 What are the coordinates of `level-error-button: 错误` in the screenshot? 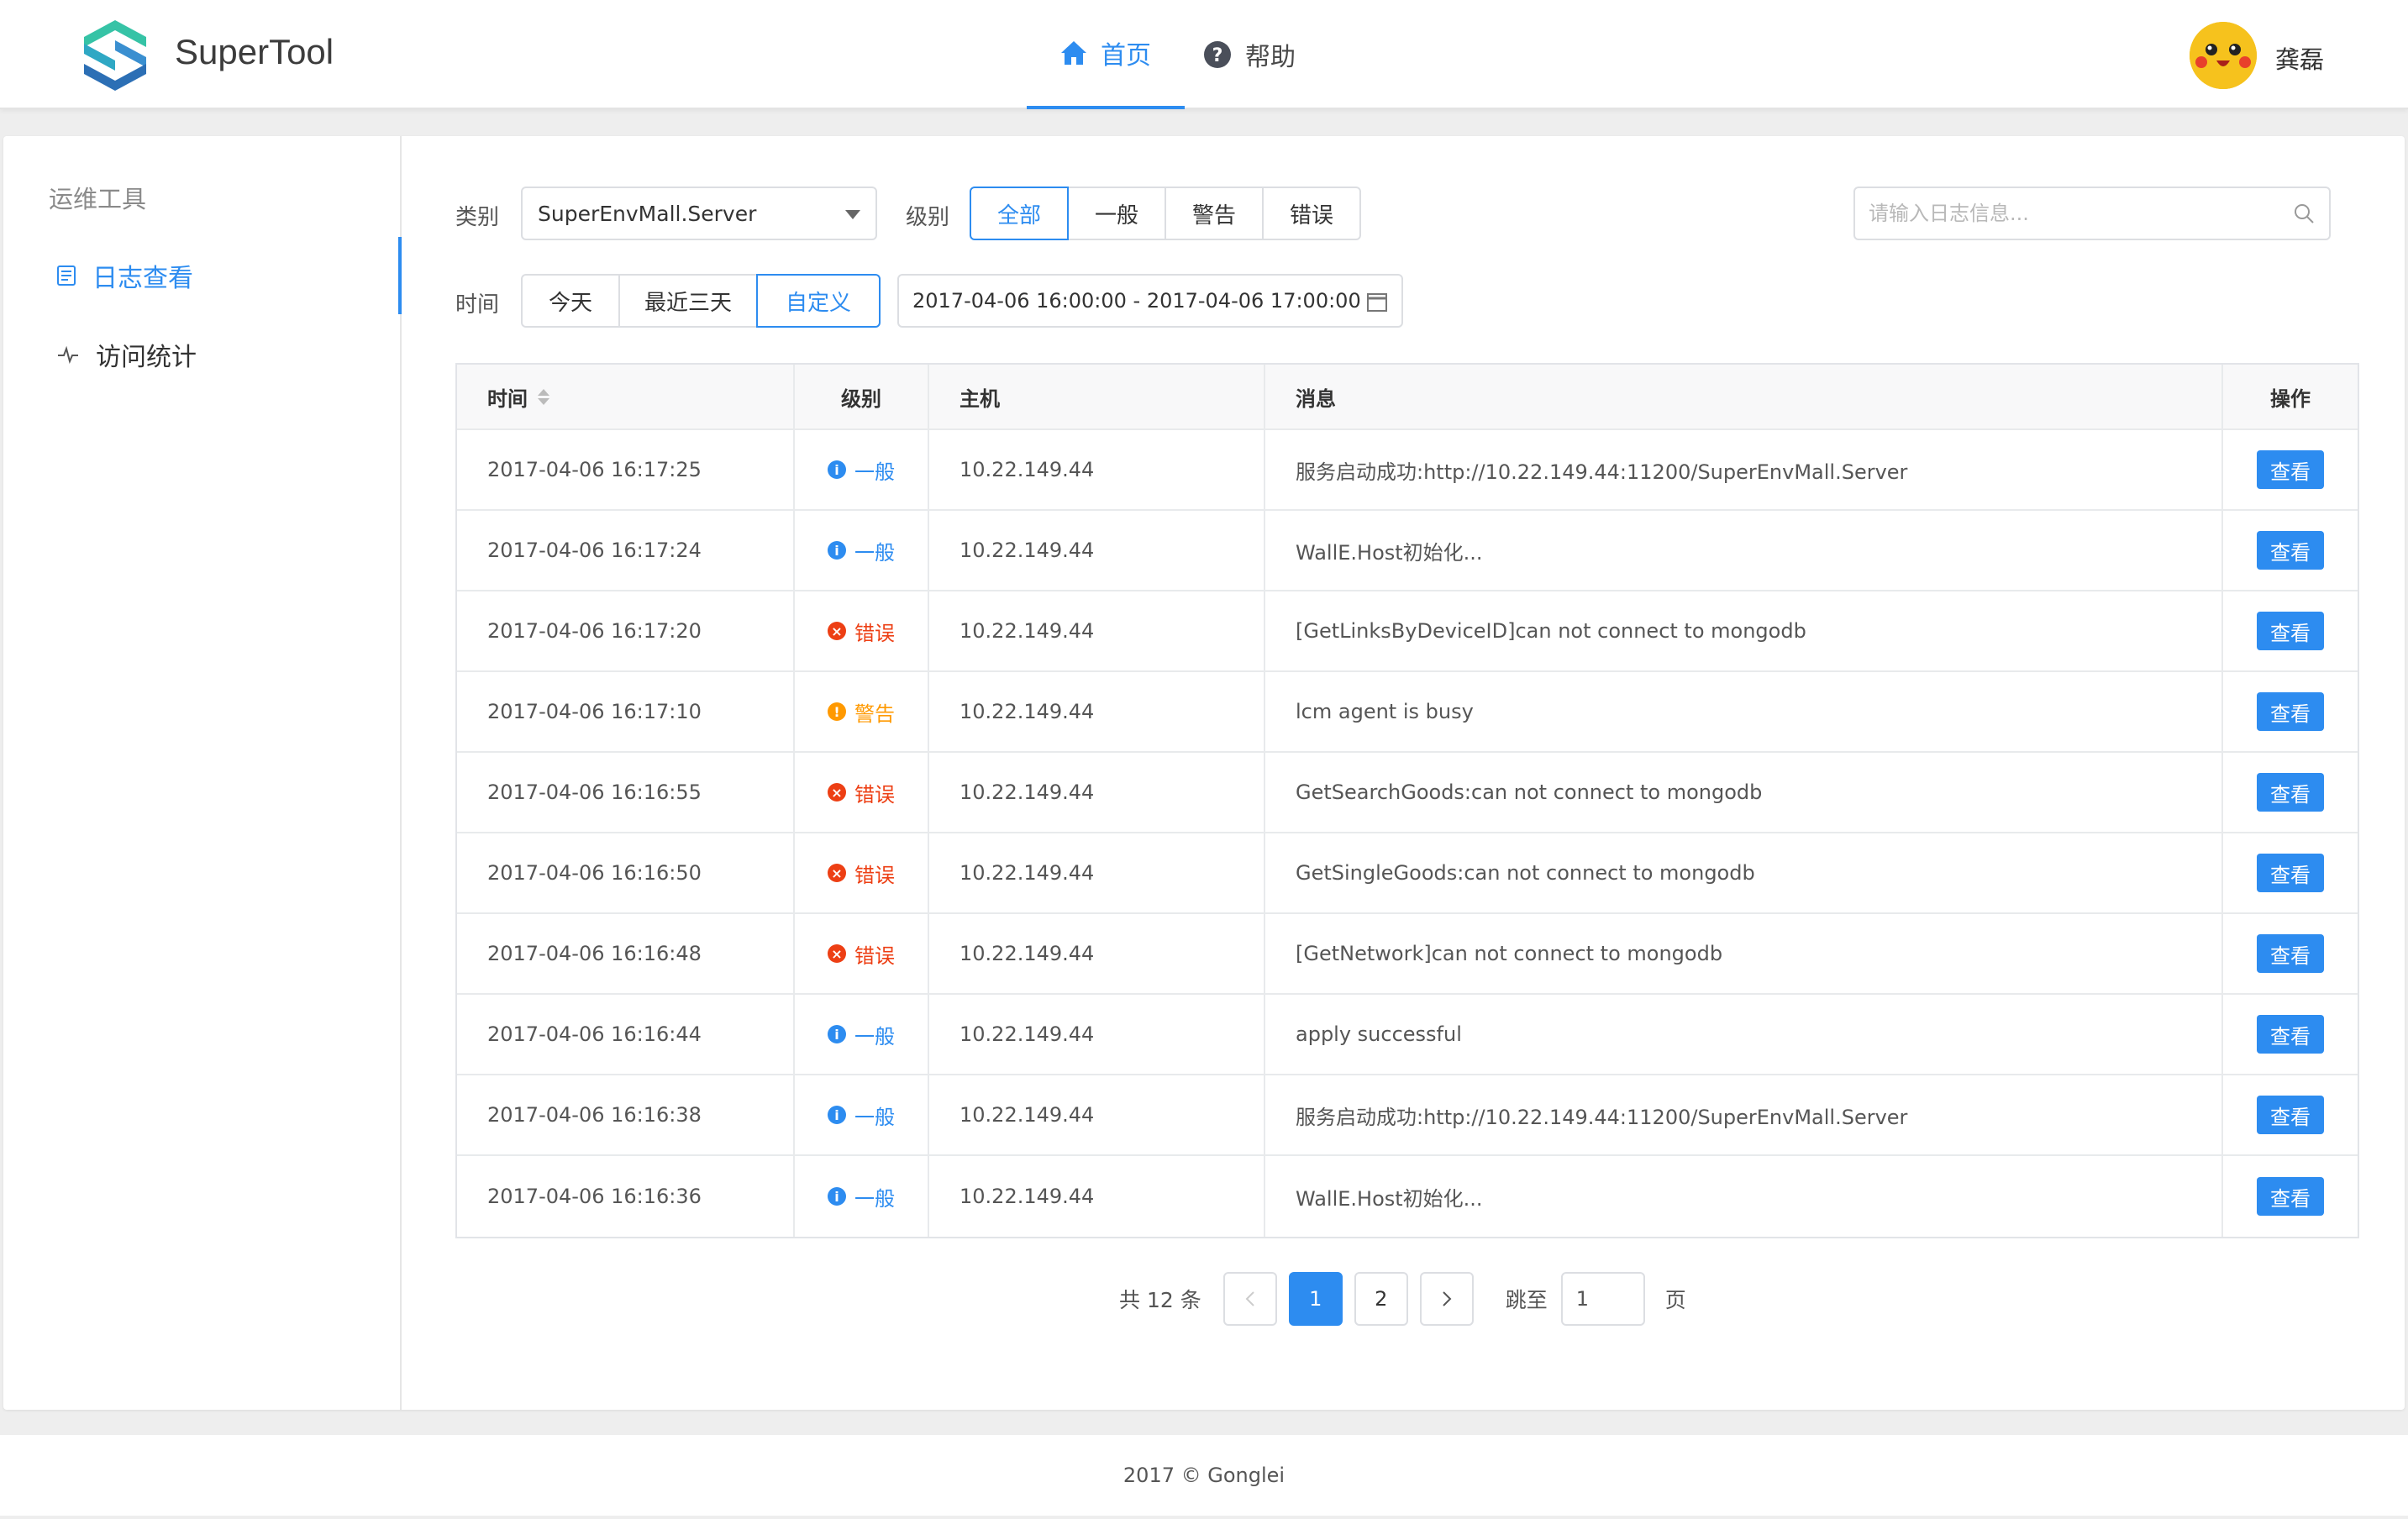 It's located at (1312, 213).